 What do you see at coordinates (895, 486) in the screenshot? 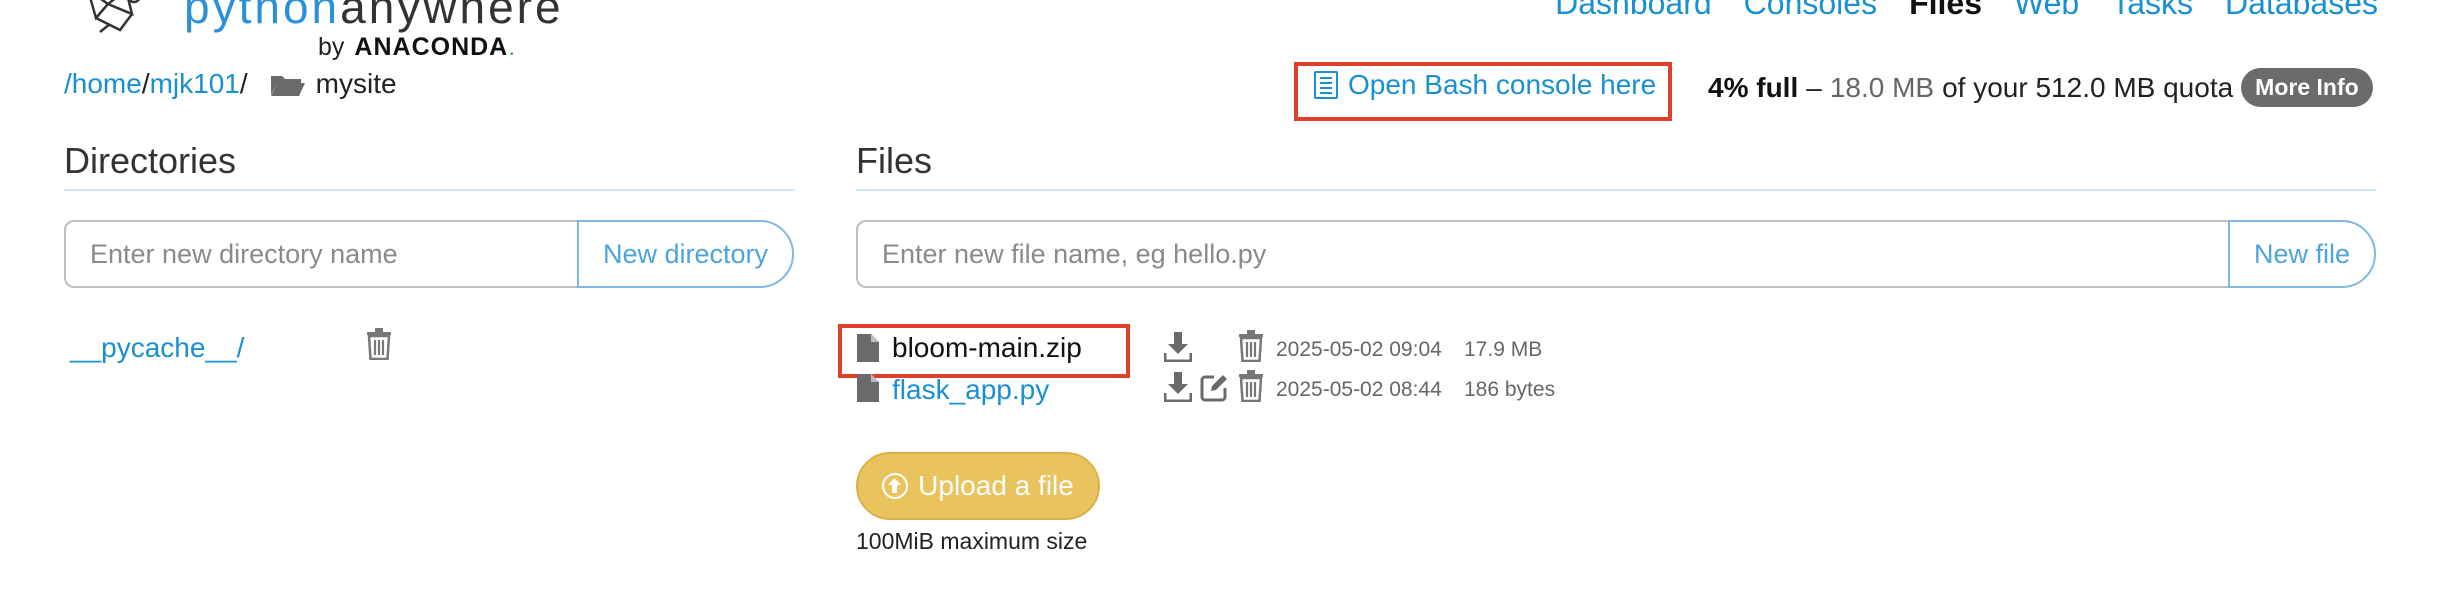
I see `upload-icon` at bounding box center [895, 486].